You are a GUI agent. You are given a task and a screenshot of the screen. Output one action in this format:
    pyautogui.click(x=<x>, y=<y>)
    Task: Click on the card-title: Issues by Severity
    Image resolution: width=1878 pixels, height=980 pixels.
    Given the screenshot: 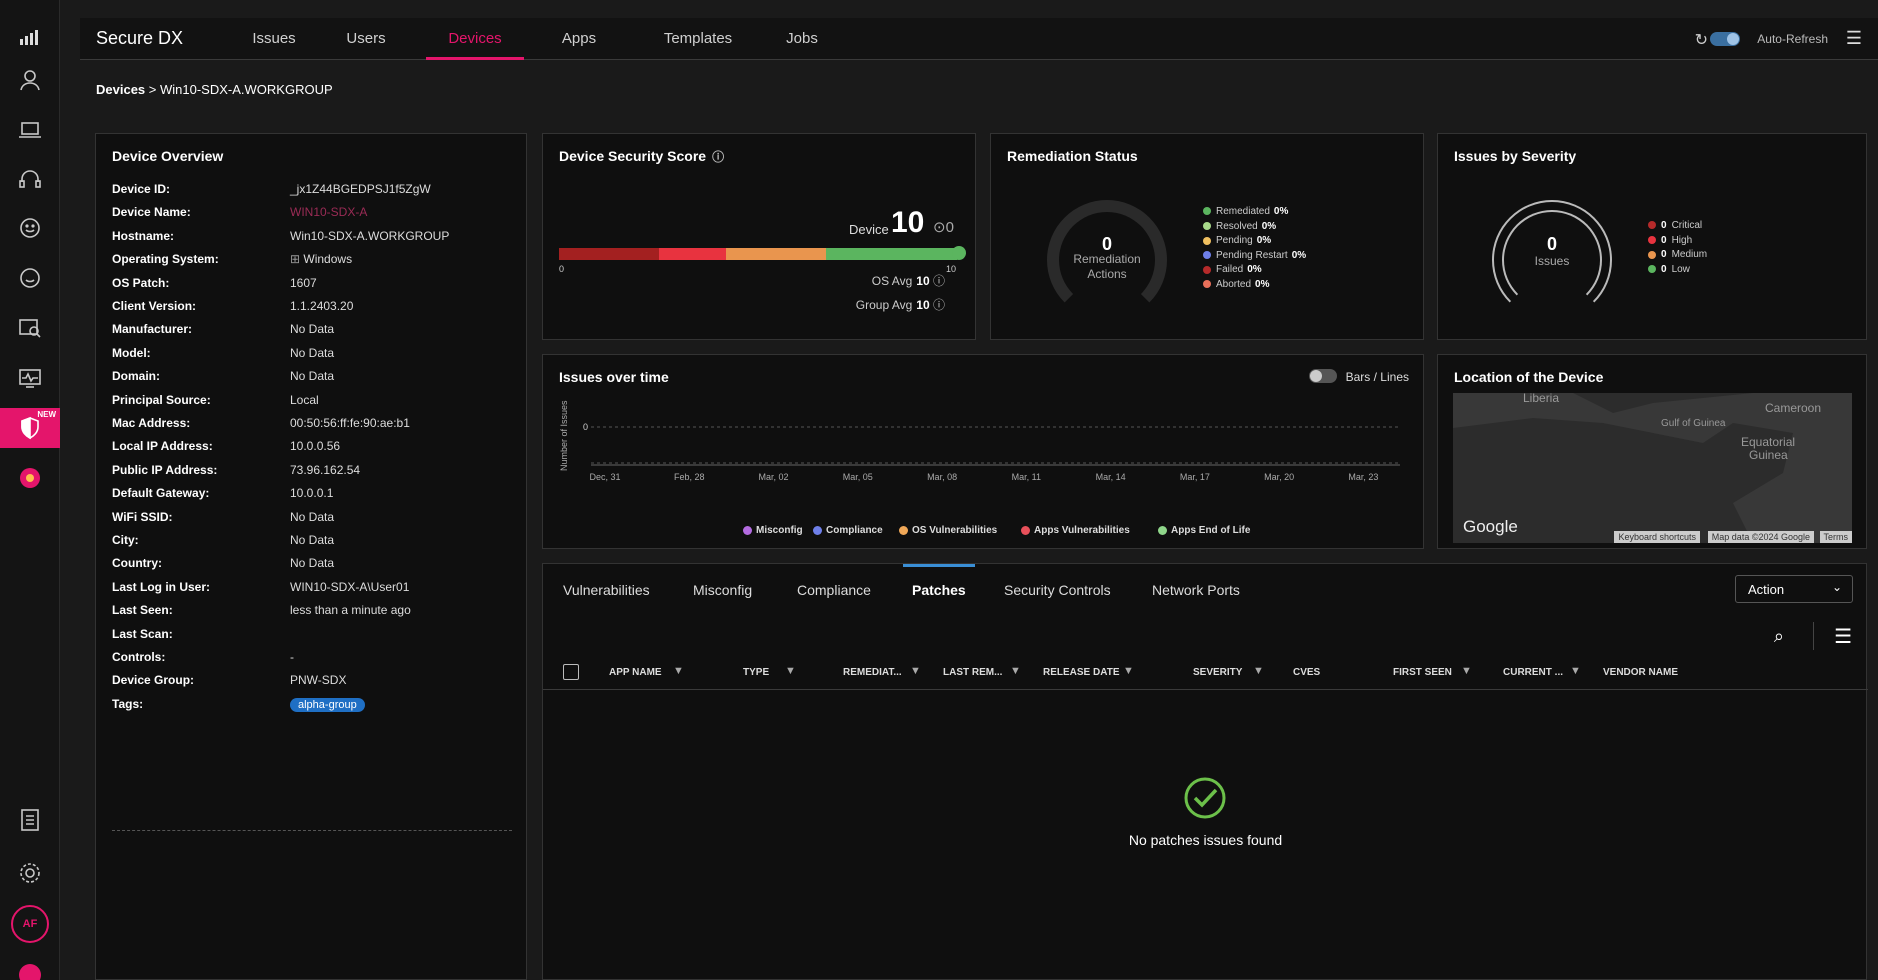 What is the action you would take?
    pyautogui.click(x=1515, y=156)
    